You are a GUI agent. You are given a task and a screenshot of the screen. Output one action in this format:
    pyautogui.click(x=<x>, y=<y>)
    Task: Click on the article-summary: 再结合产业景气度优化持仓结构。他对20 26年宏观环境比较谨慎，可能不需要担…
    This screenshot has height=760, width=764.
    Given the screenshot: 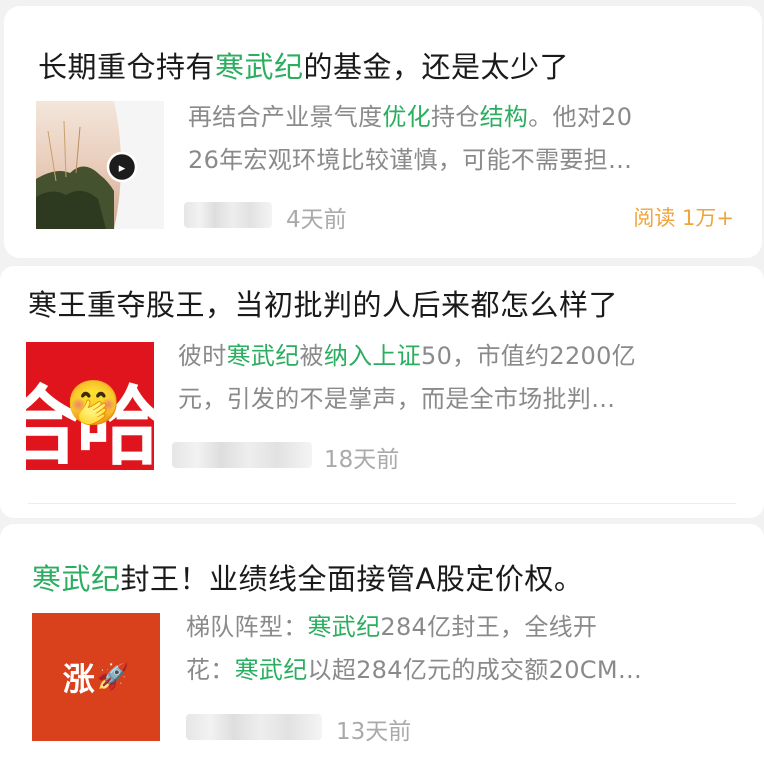 What is the action you would take?
    pyautogui.click(x=410, y=138)
    